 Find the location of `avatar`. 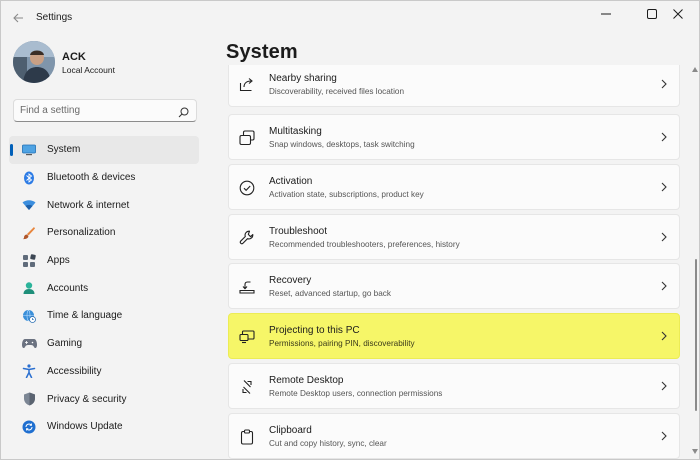

avatar is located at coordinates (34, 62).